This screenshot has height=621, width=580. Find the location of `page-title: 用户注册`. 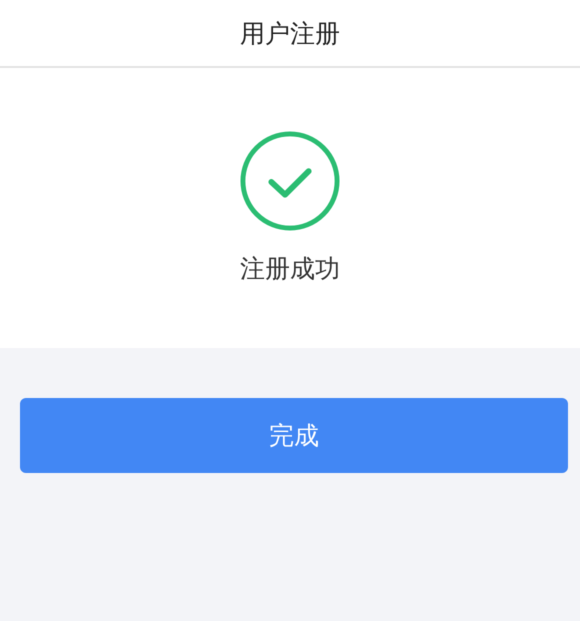

page-title: 用户注册 is located at coordinates (290, 34).